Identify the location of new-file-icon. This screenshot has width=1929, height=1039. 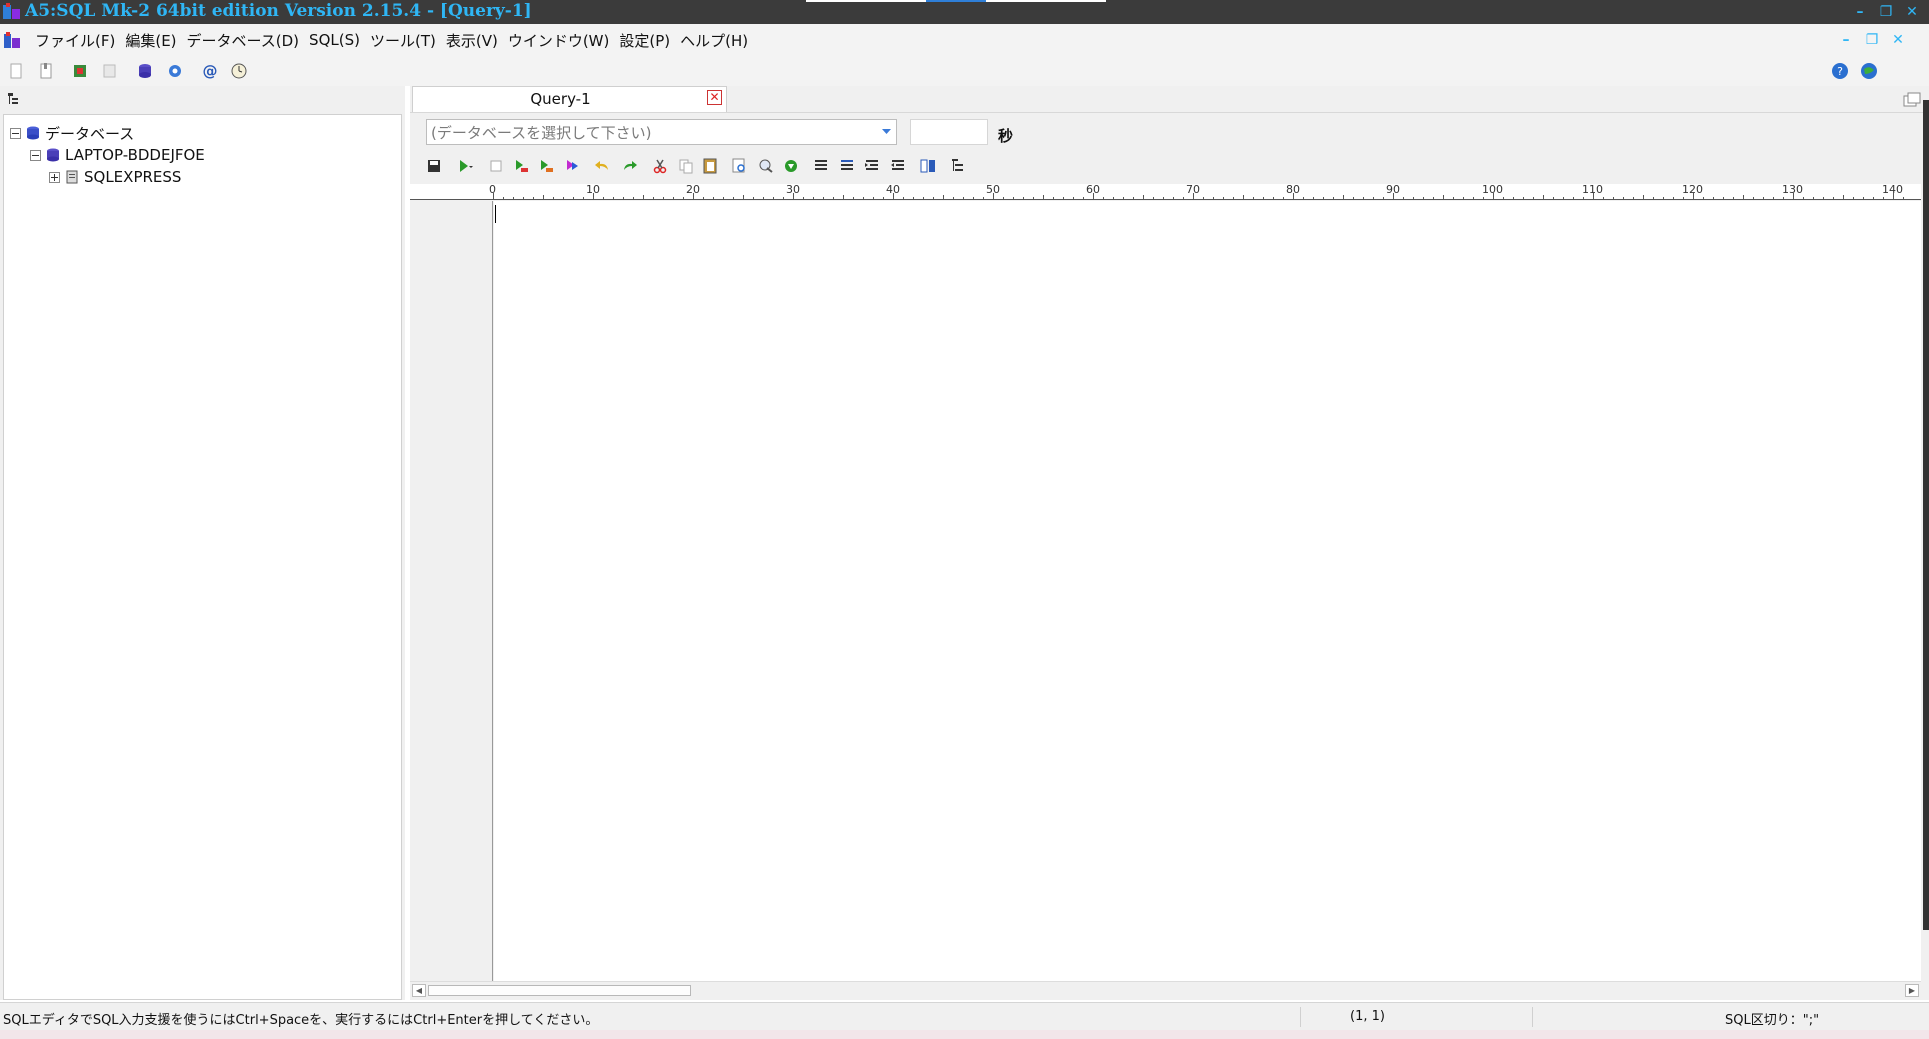
(16, 71).